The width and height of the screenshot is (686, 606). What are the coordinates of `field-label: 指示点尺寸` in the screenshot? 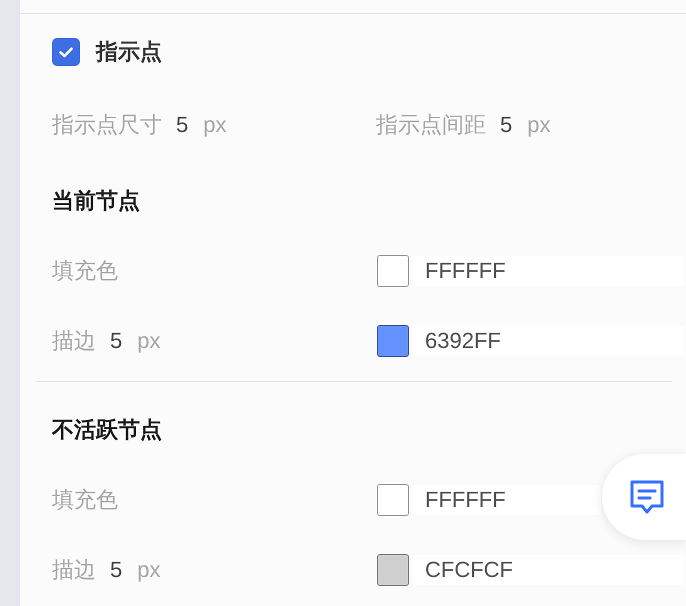 It's located at (107, 125).